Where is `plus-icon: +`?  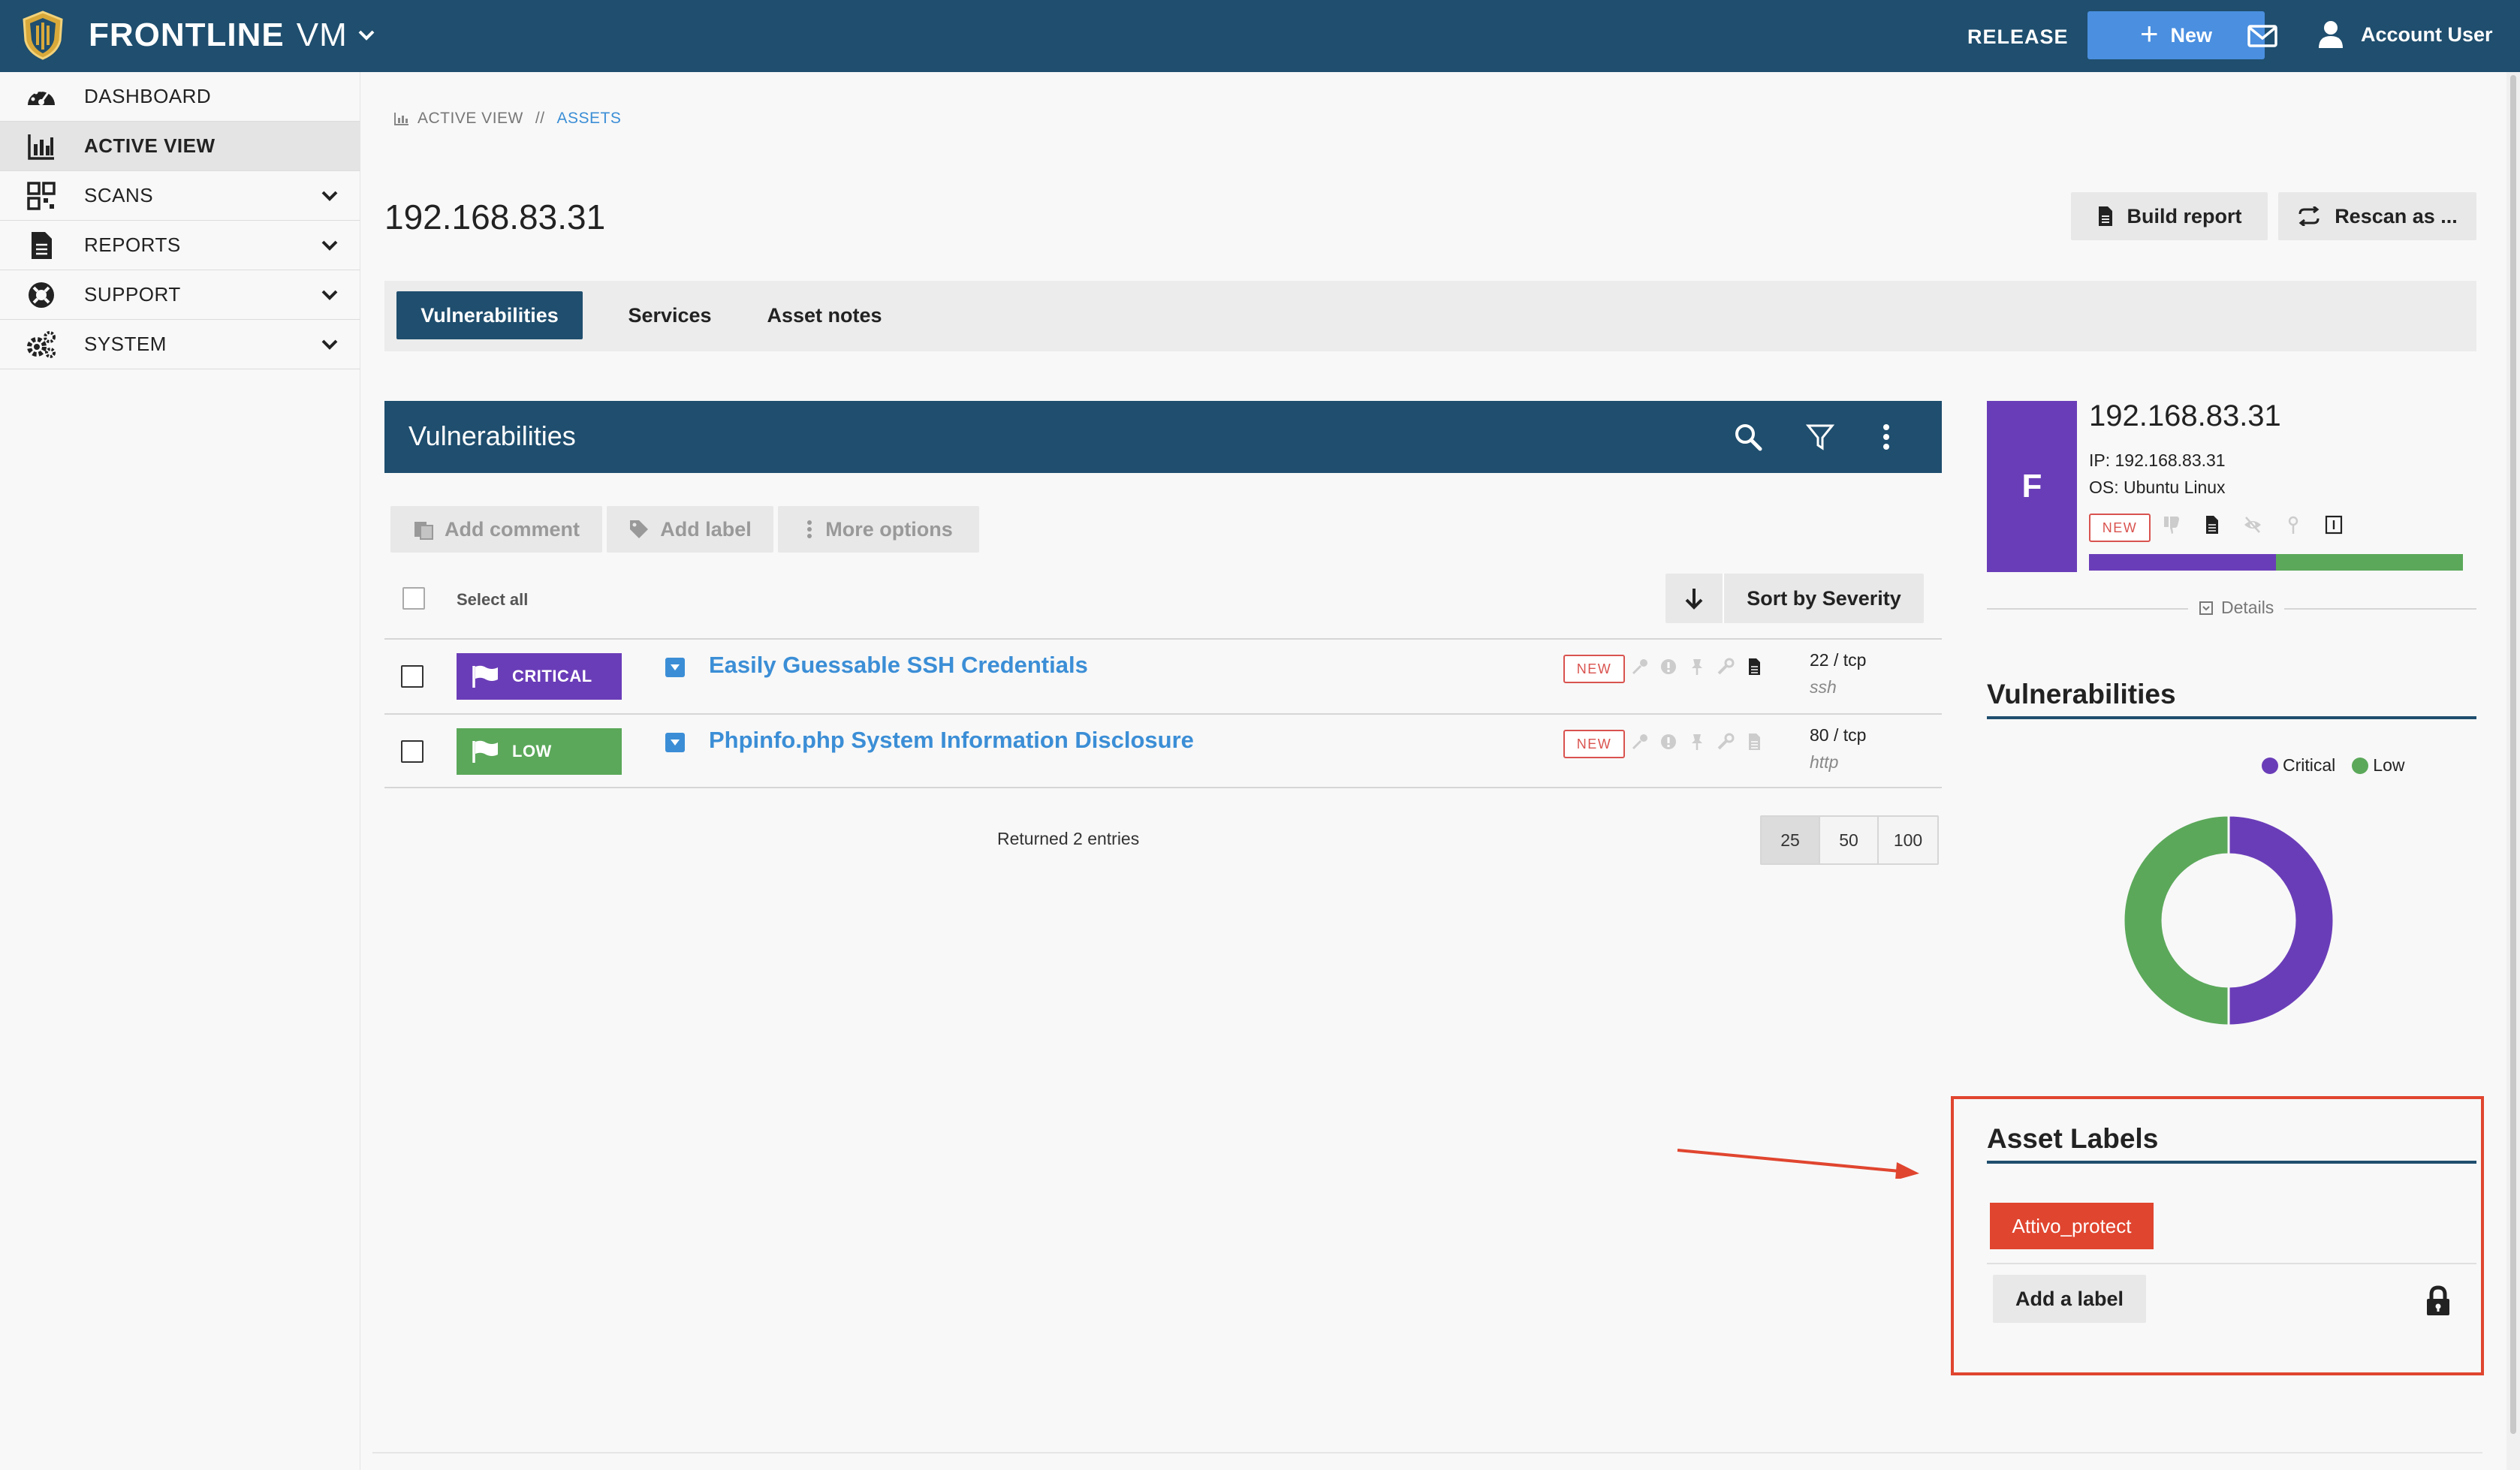
plus-icon: + is located at coordinates (2149, 34).